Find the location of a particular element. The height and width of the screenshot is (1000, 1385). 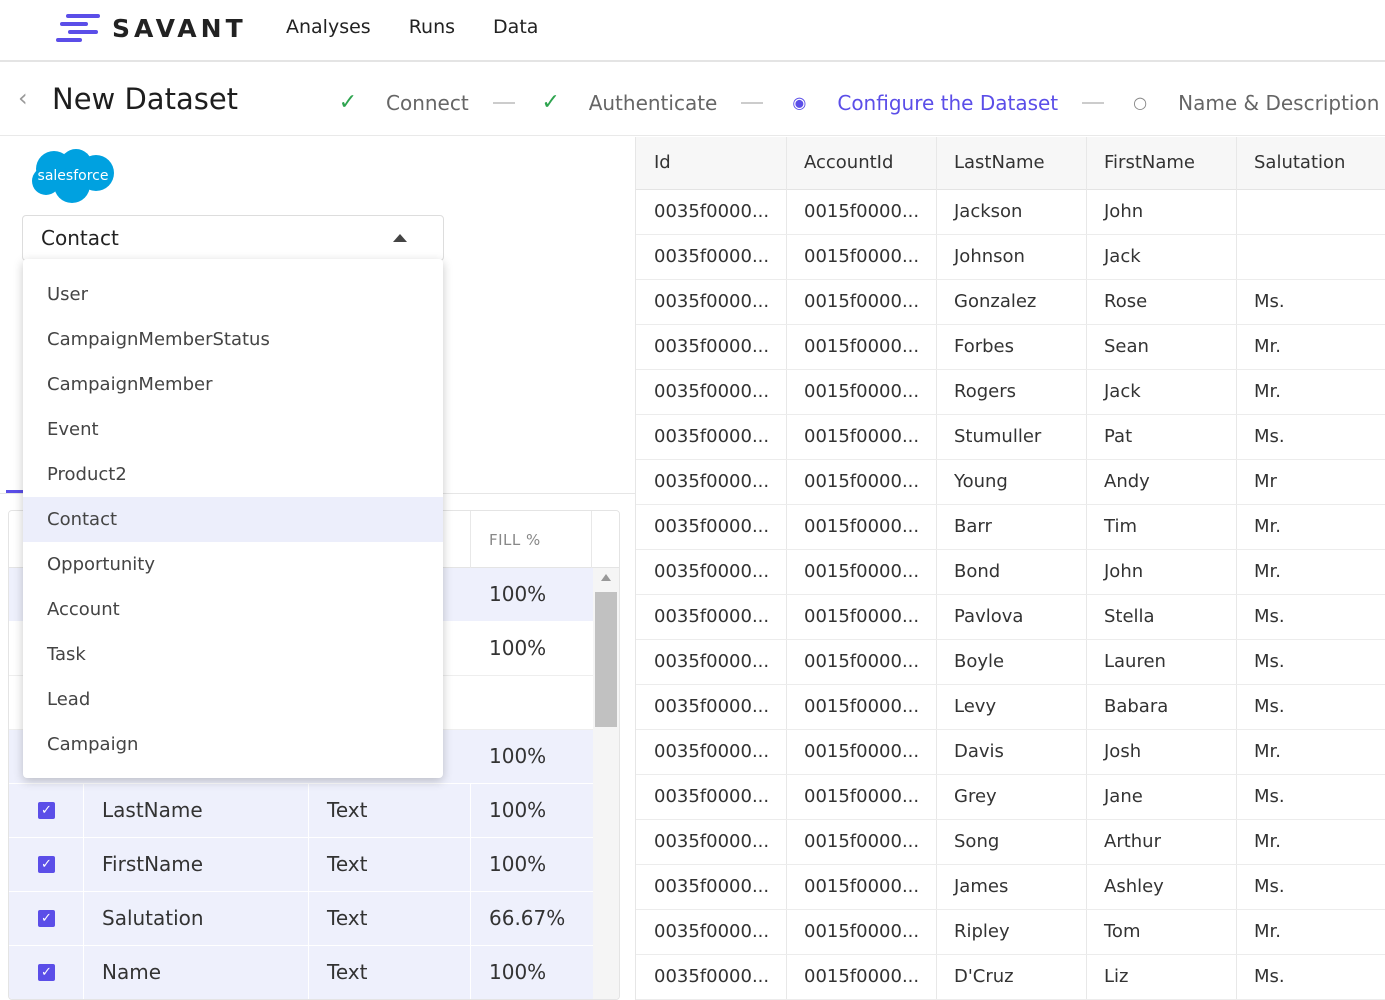

chevron-left-icon: ‹ is located at coordinates (23, 98).